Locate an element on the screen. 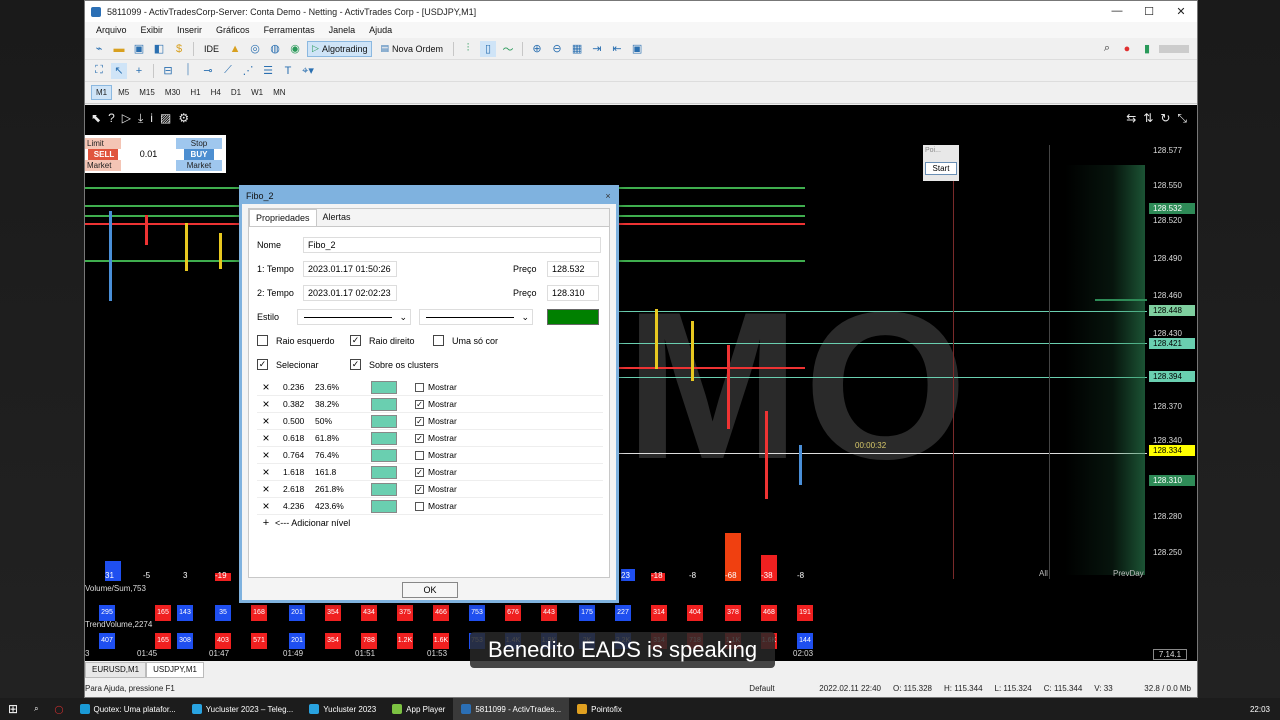 Image resolution: width=1280 pixels, height=720 pixels. chart-shift-icon: ⇤ is located at coordinates (617, 49).